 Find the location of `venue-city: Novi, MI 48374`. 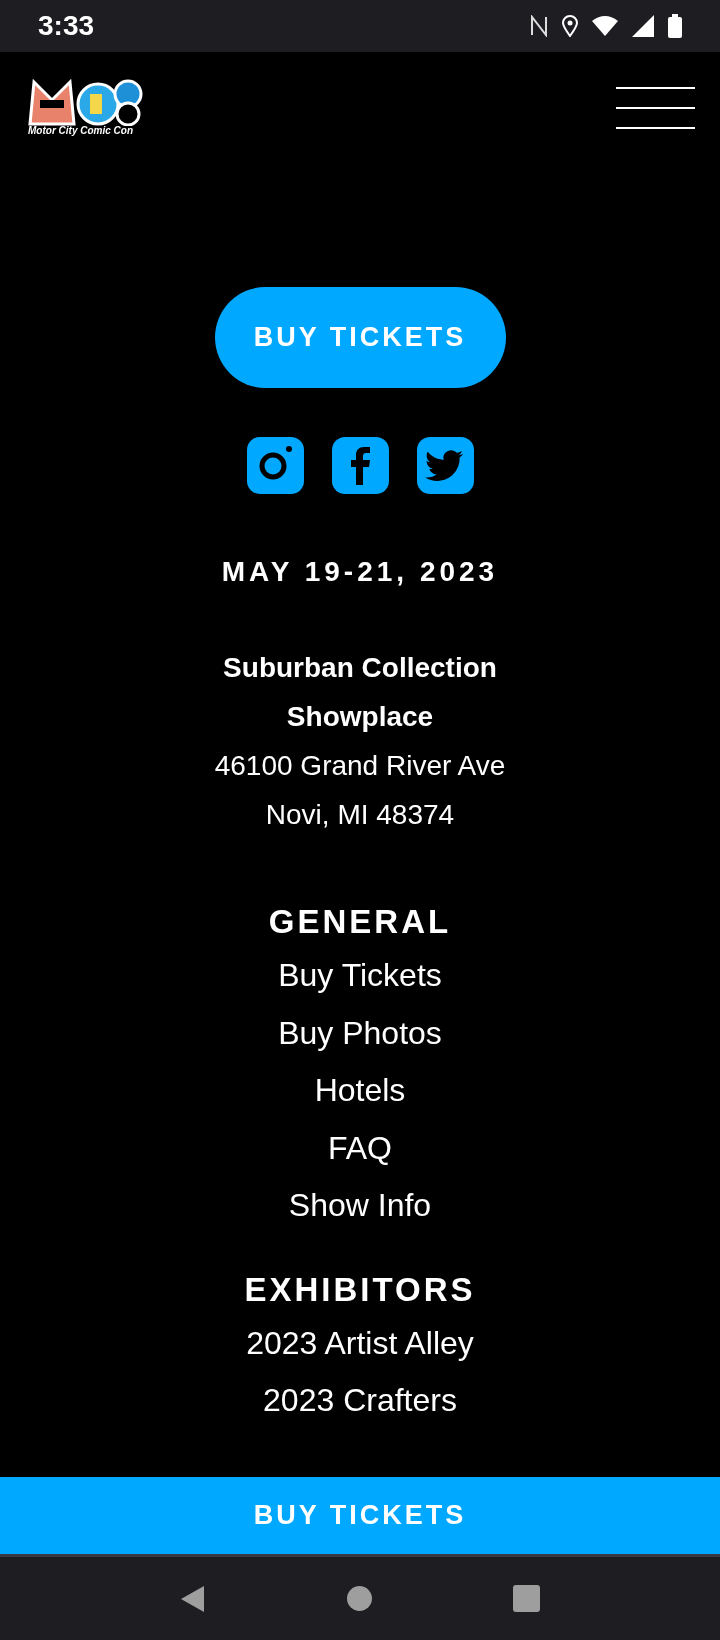

venue-city: Novi, MI 48374 is located at coordinates (360, 815).